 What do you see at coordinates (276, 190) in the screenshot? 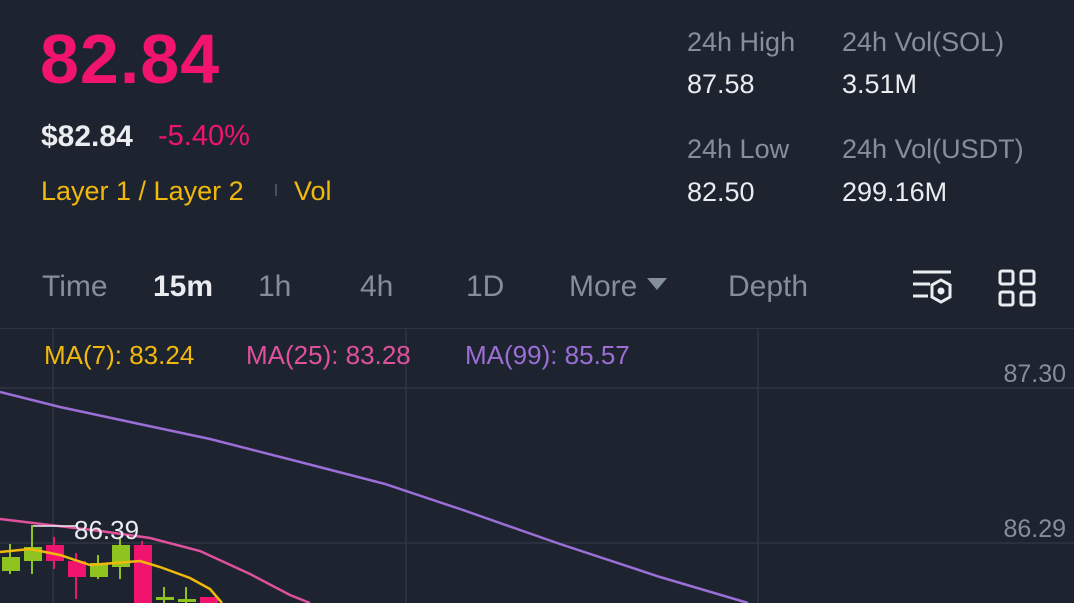
I see `tag-separator` at bounding box center [276, 190].